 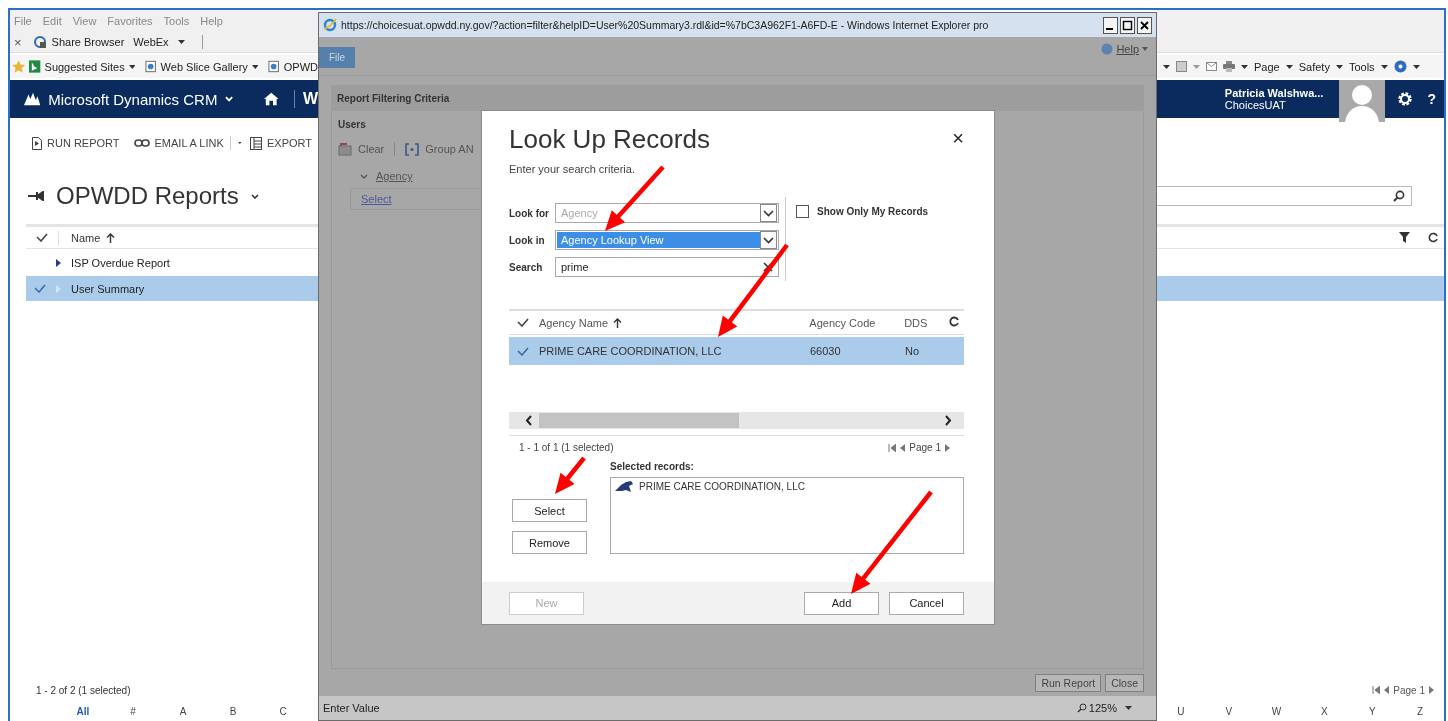 I want to click on letter-filter: W, so click(x=1276, y=711).